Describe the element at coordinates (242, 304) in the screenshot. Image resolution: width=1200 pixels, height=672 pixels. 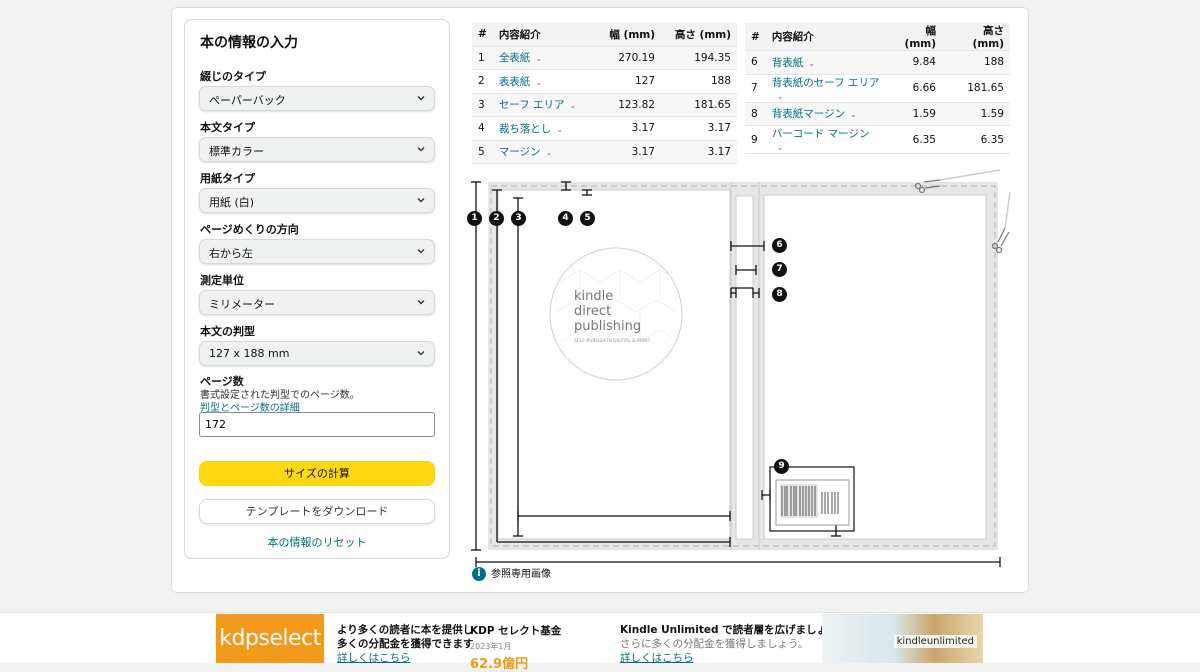
I see `unit-select-value: ミリメーター` at that location.